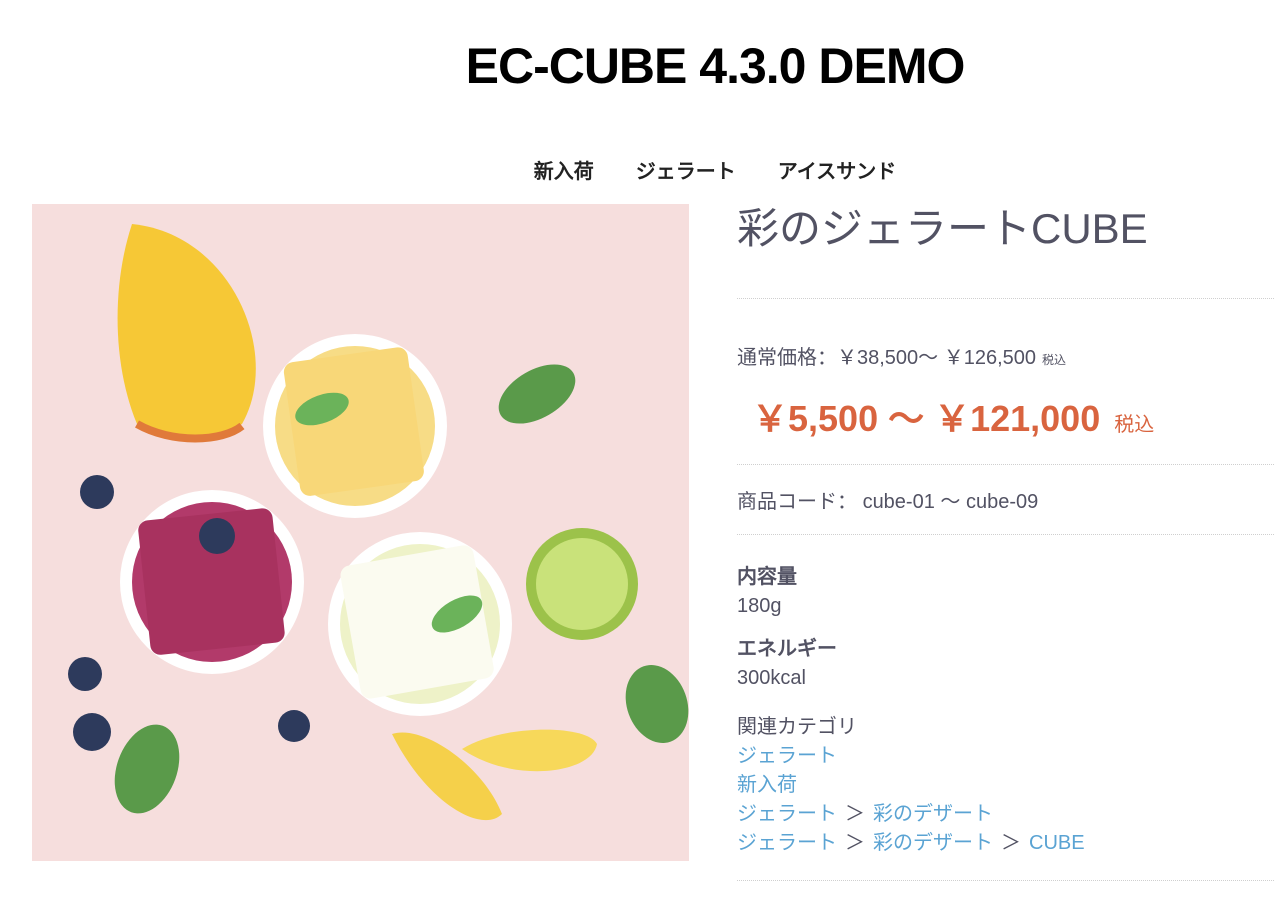 This screenshot has height=906, width=1274. I want to click on spec-label-contents: 内容量, so click(767, 577).